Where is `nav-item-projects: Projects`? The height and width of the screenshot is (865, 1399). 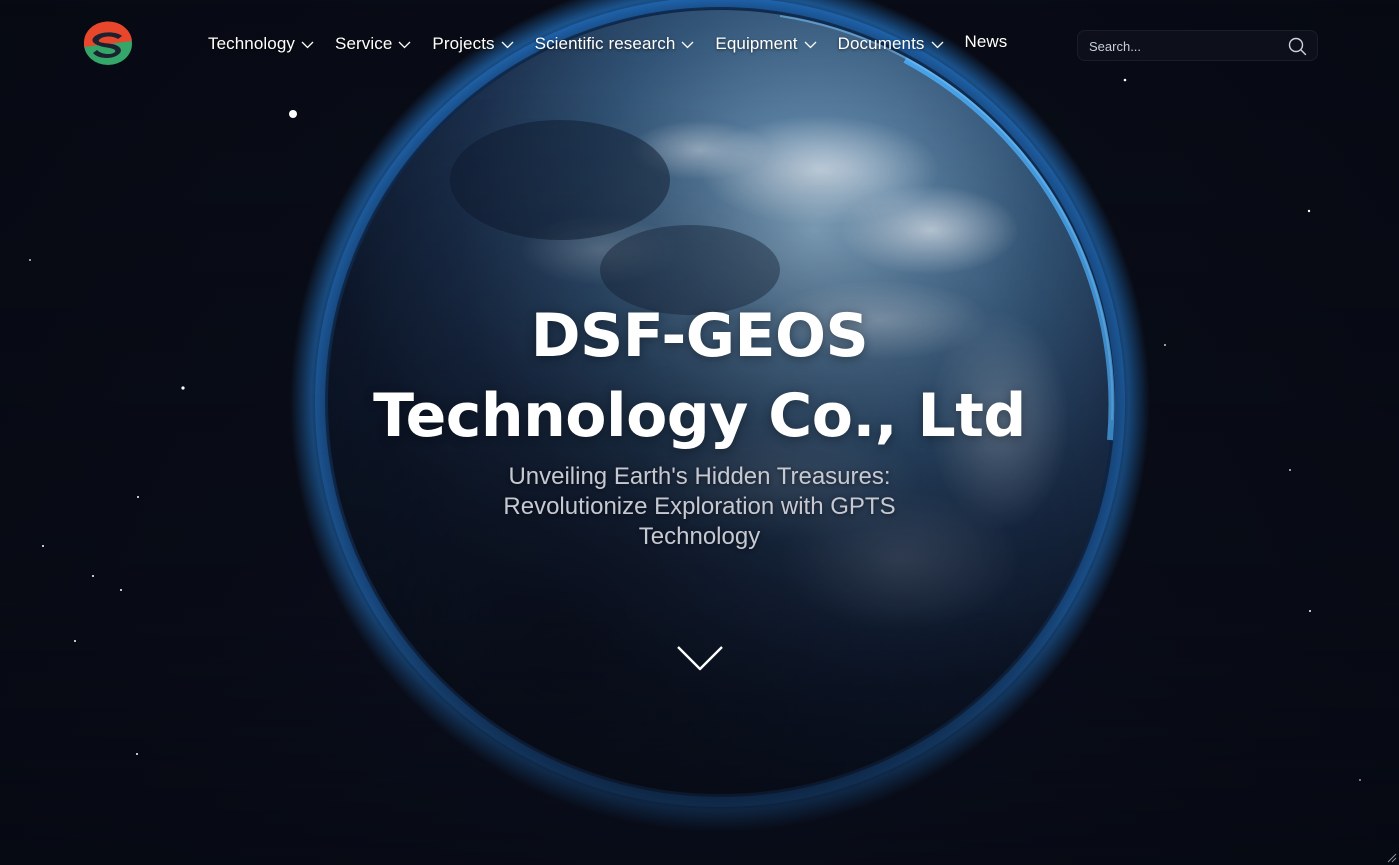
nav-item-projects: Projects is located at coordinates (473, 44).